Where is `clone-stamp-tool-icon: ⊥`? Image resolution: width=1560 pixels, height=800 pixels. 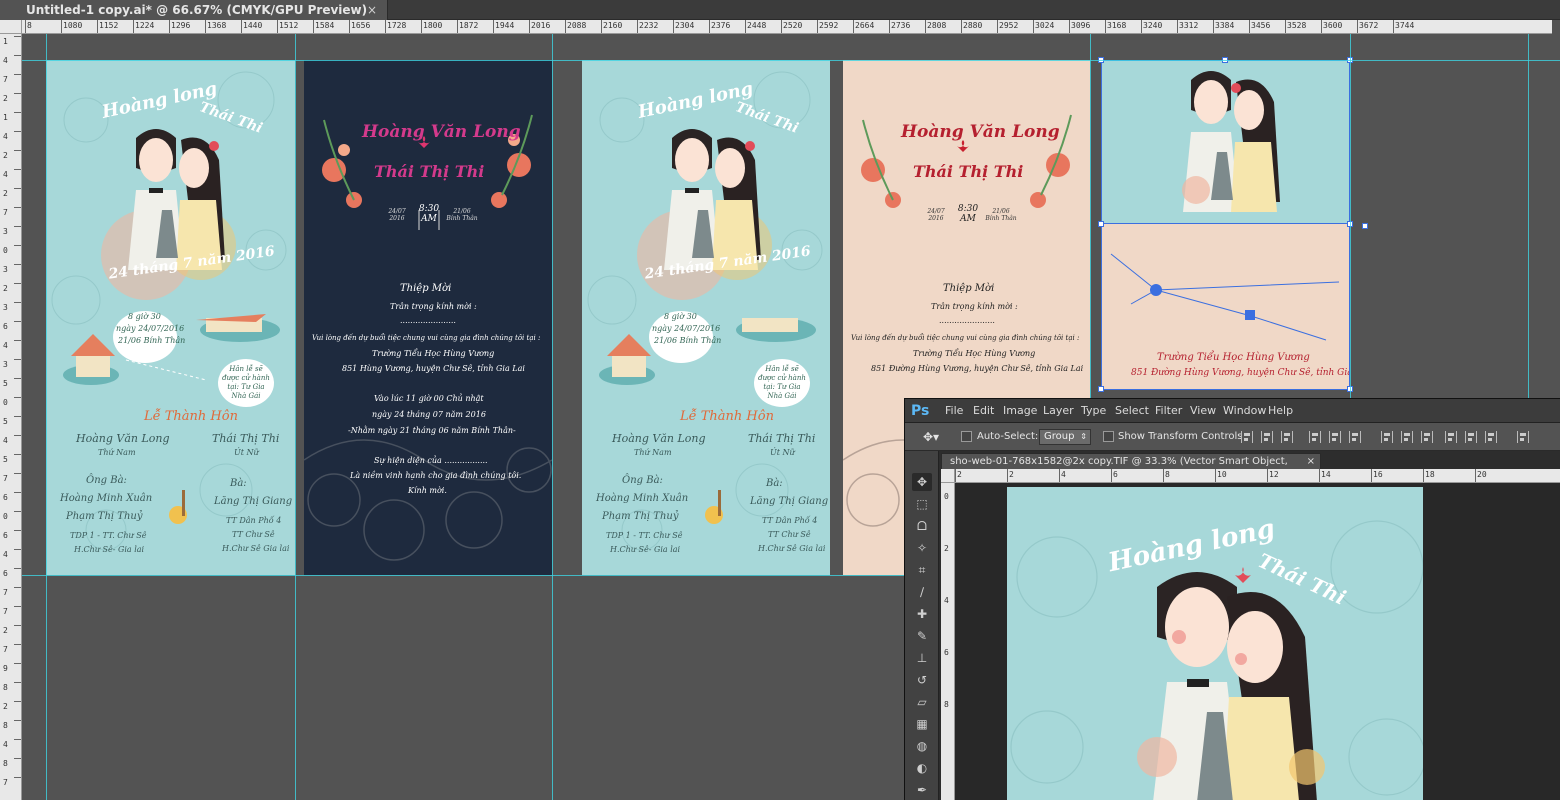
clone-stamp-tool-icon: ⊥ is located at coordinates (922, 658).